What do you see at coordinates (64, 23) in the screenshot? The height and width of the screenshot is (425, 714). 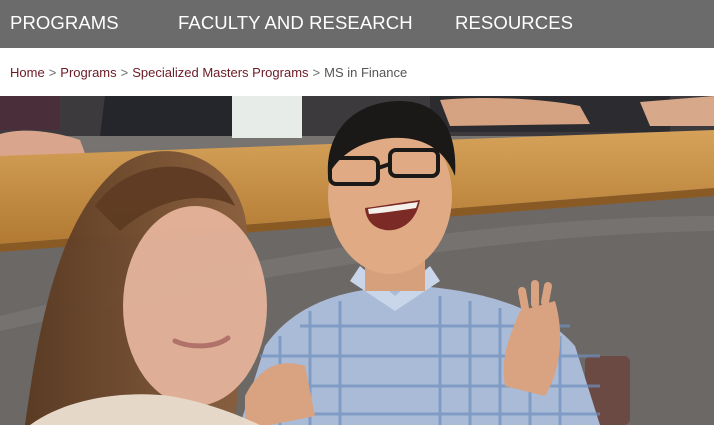 I see `nav-programs: PROGRAMS` at bounding box center [64, 23].